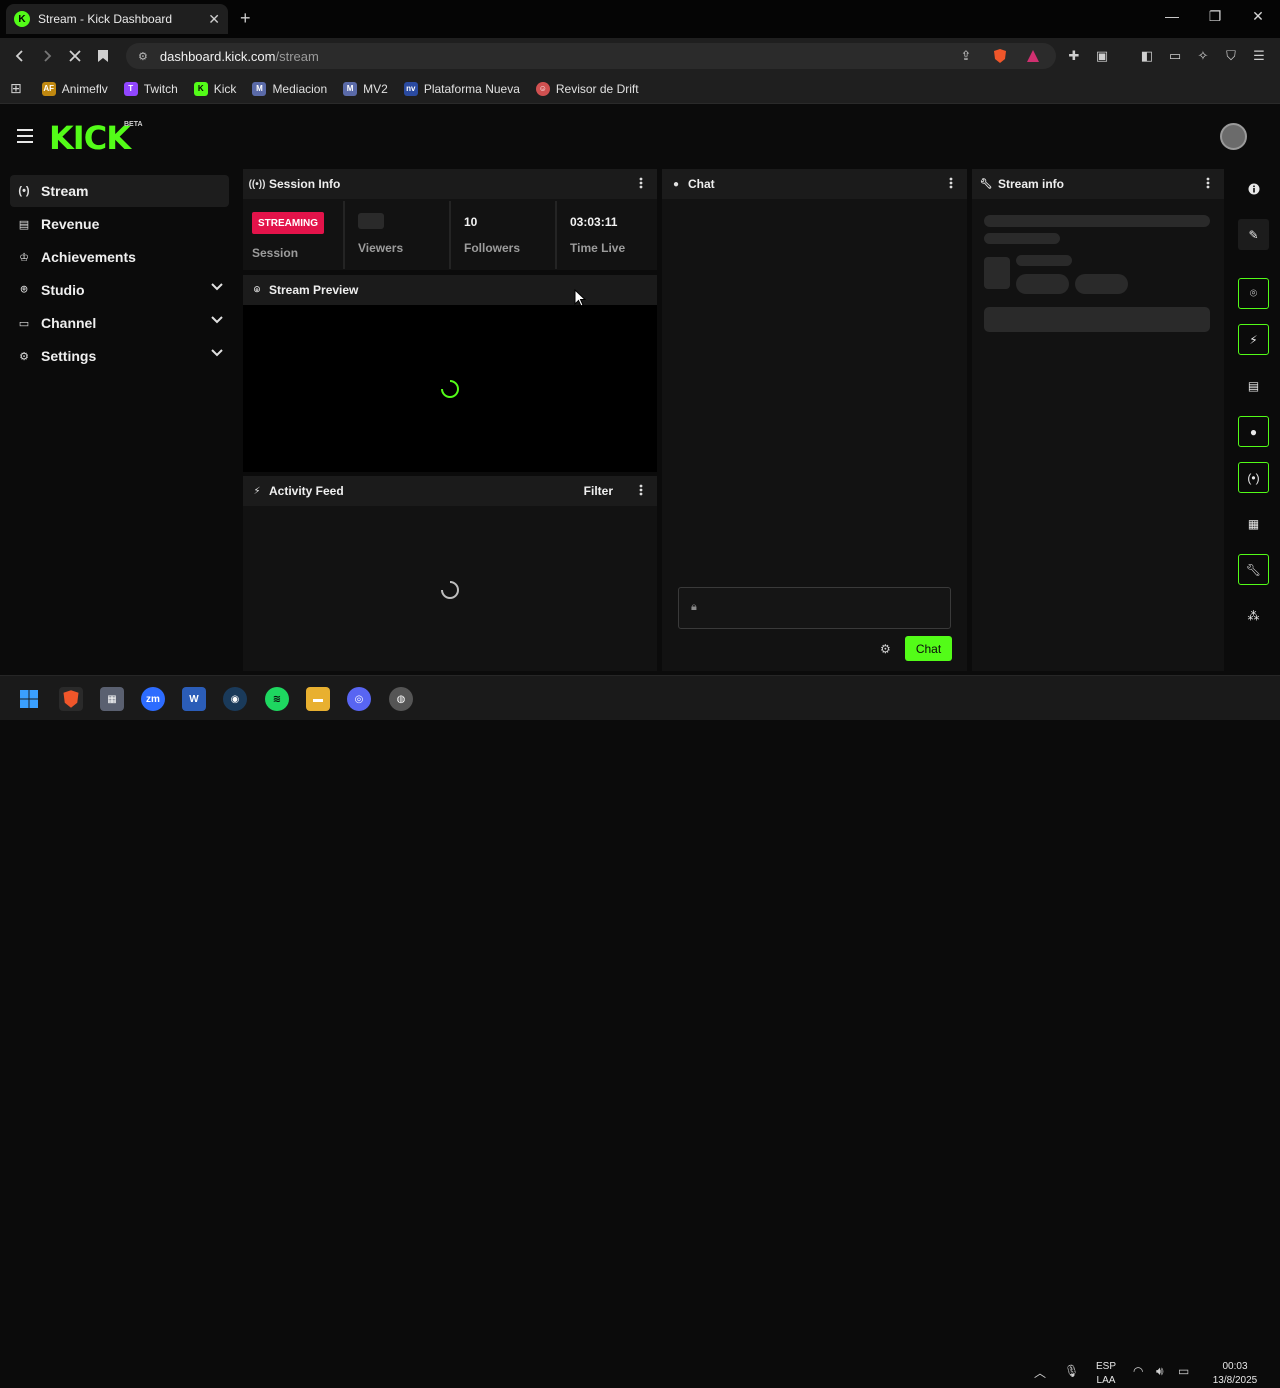 The image size is (1280, 1388). What do you see at coordinates (153, 699) in the screenshot?
I see `zoom-icon: zm` at bounding box center [153, 699].